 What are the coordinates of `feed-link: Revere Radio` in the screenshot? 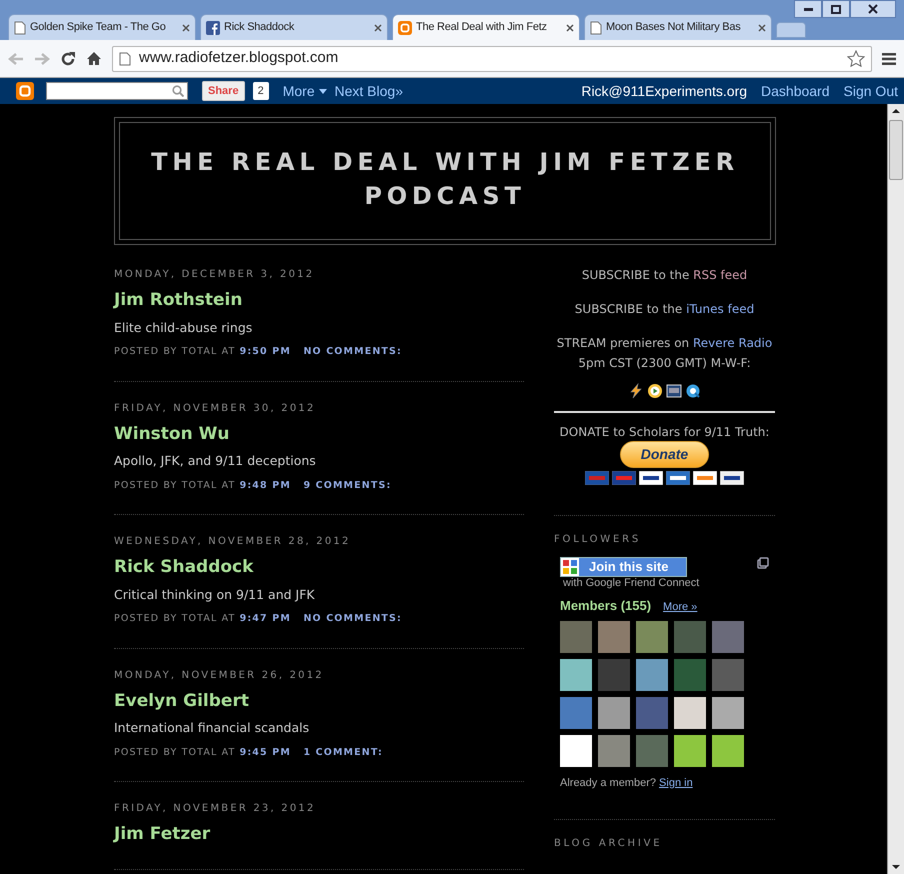 It's located at (732, 343).